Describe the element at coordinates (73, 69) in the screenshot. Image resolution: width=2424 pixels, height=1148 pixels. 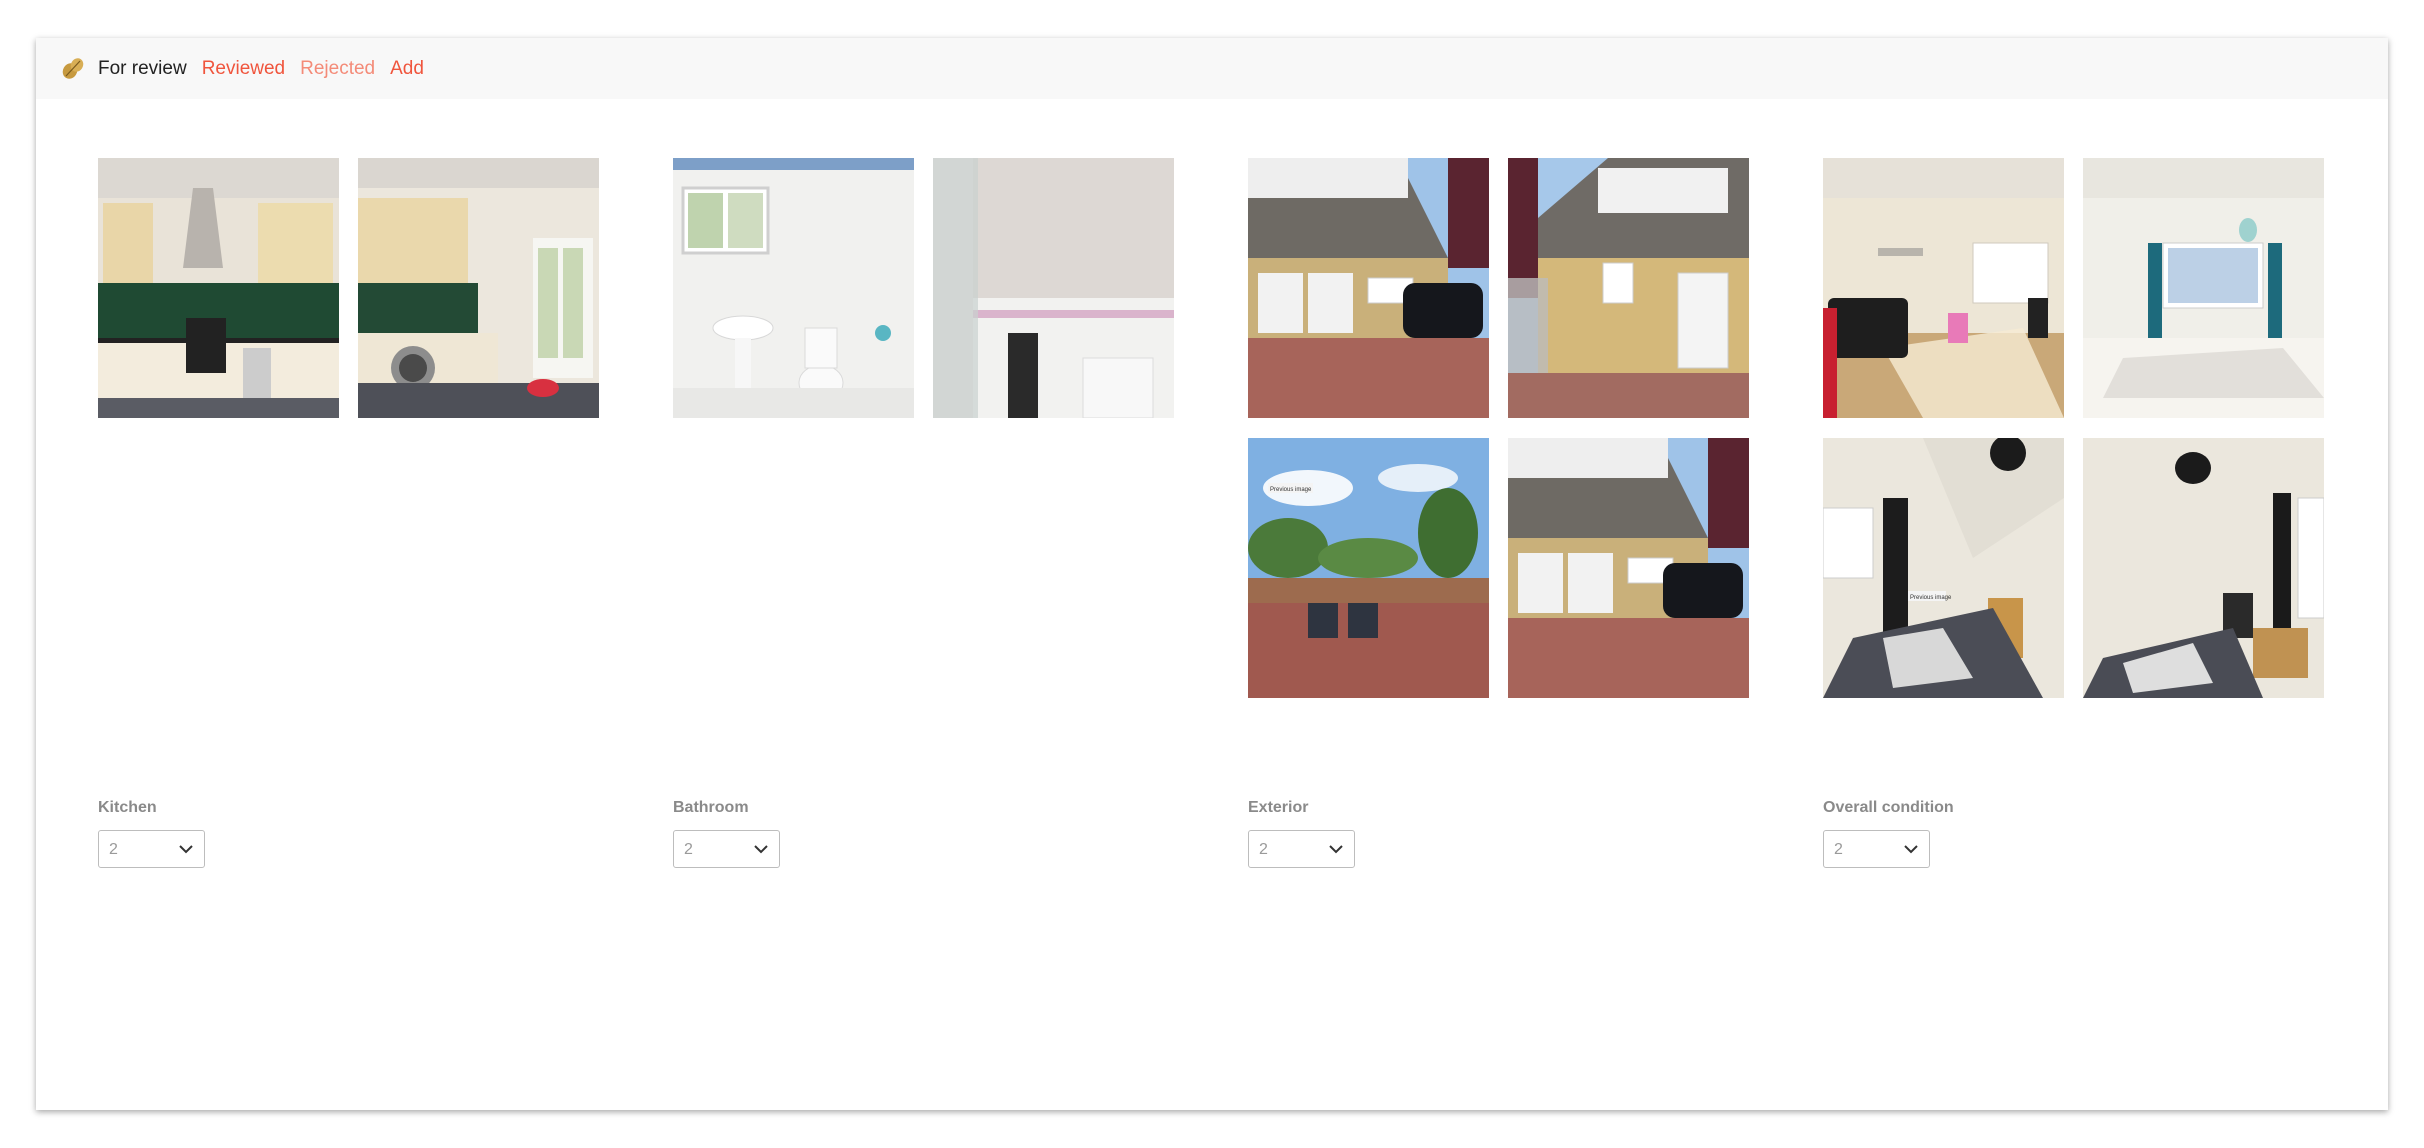
I see `peanut-logo-icon` at that location.